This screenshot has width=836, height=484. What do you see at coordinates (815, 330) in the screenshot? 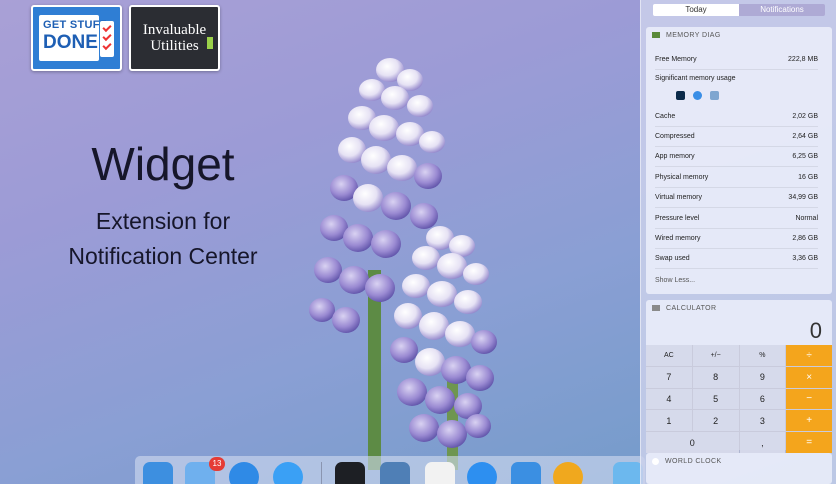
I see `calculator-display: 0` at bounding box center [815, 330].